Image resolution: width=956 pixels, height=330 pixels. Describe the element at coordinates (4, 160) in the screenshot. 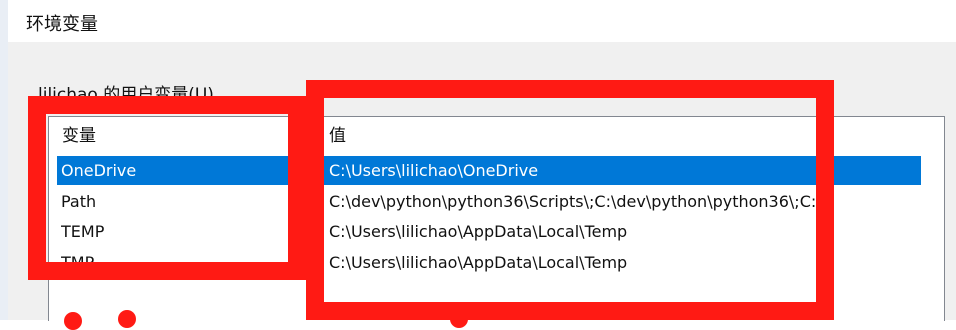

I see `window-edge` at that location.